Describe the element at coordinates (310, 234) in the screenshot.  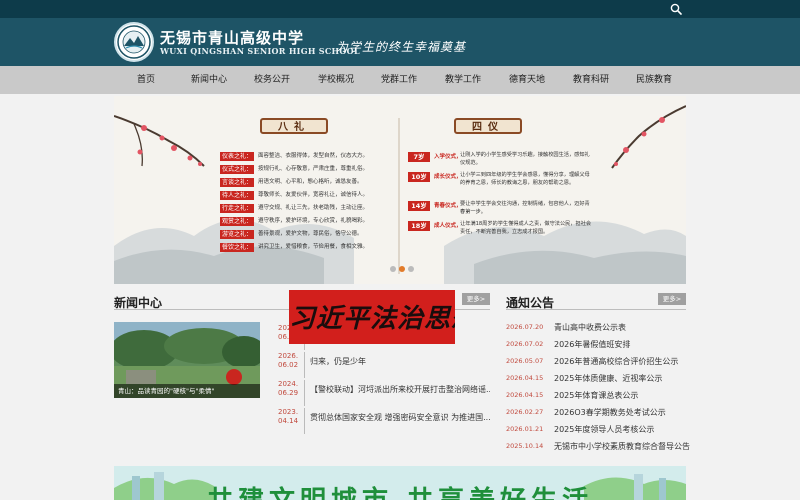
I see `rite-text: 善待景观，爱护文物，尊民俗，恪守公德。` at that location.